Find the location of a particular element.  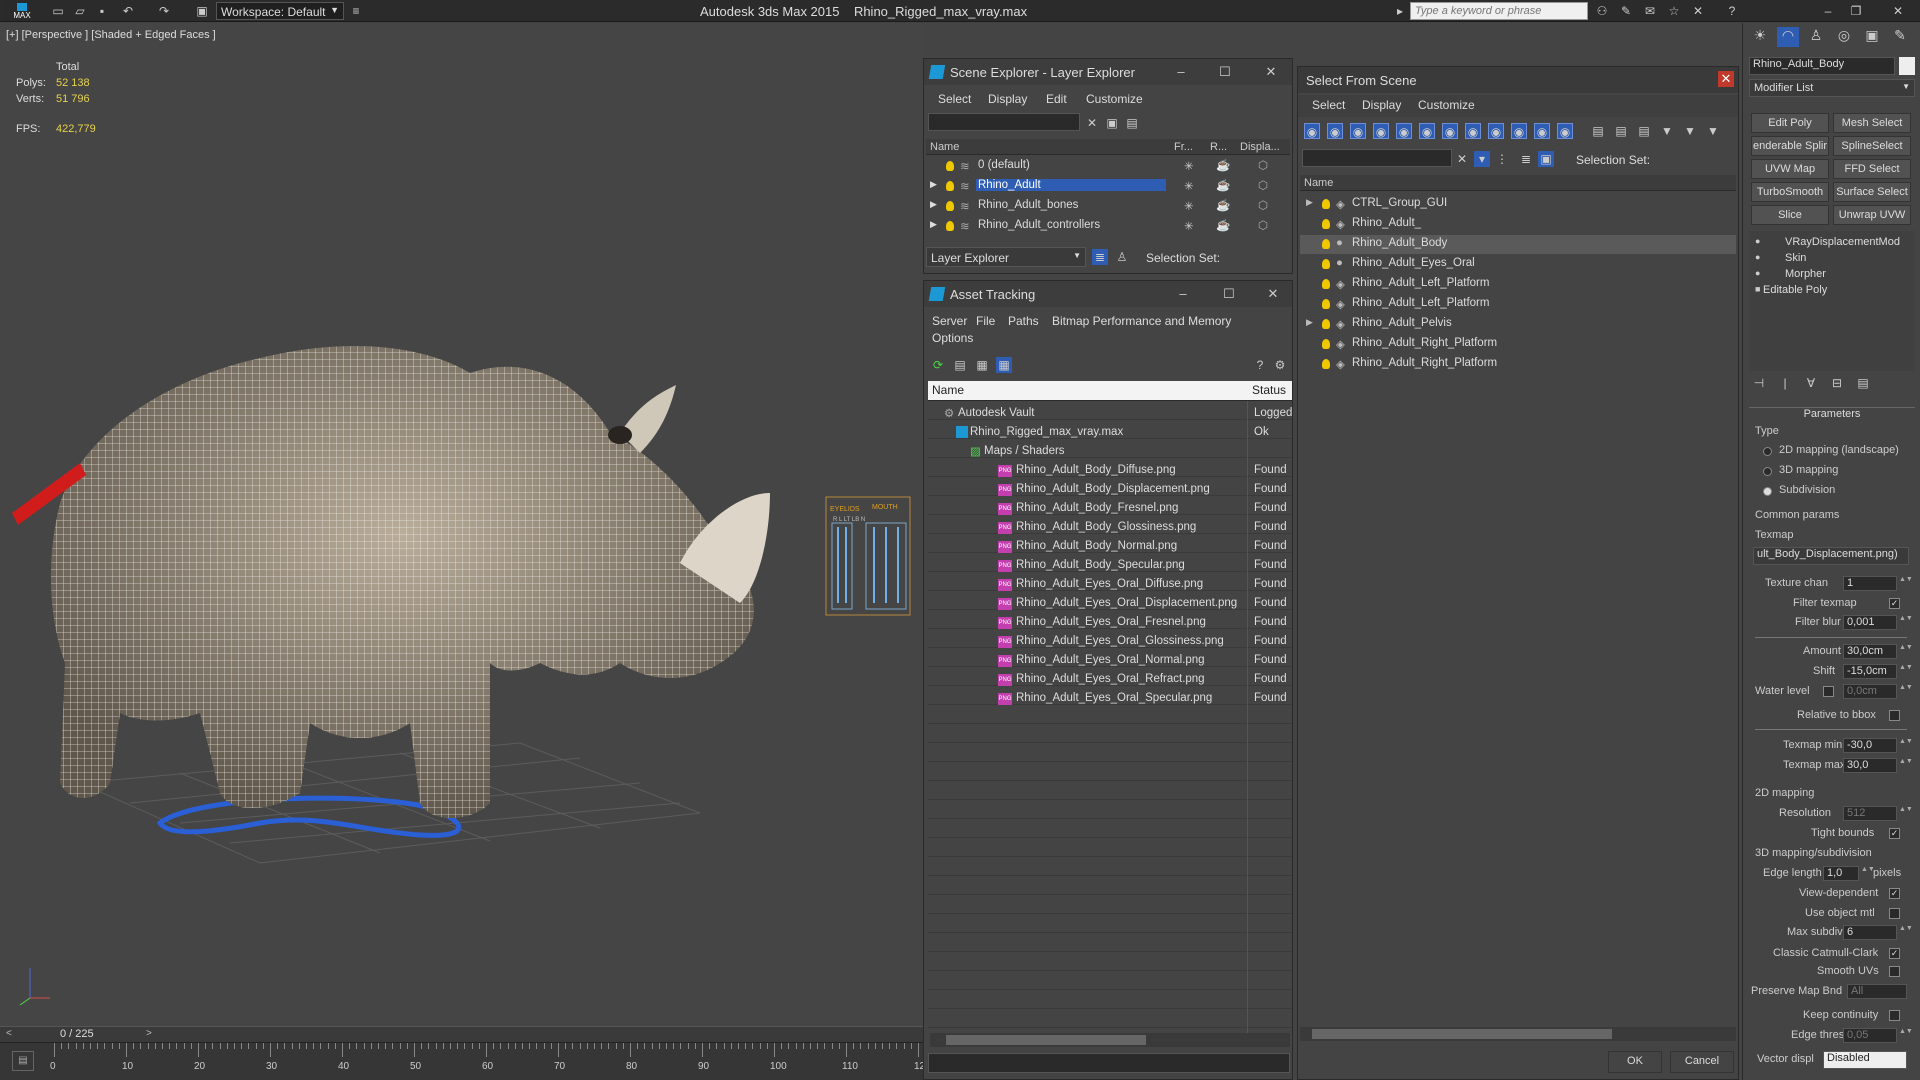

scene-search-input is located at coordinates (1004, 122).